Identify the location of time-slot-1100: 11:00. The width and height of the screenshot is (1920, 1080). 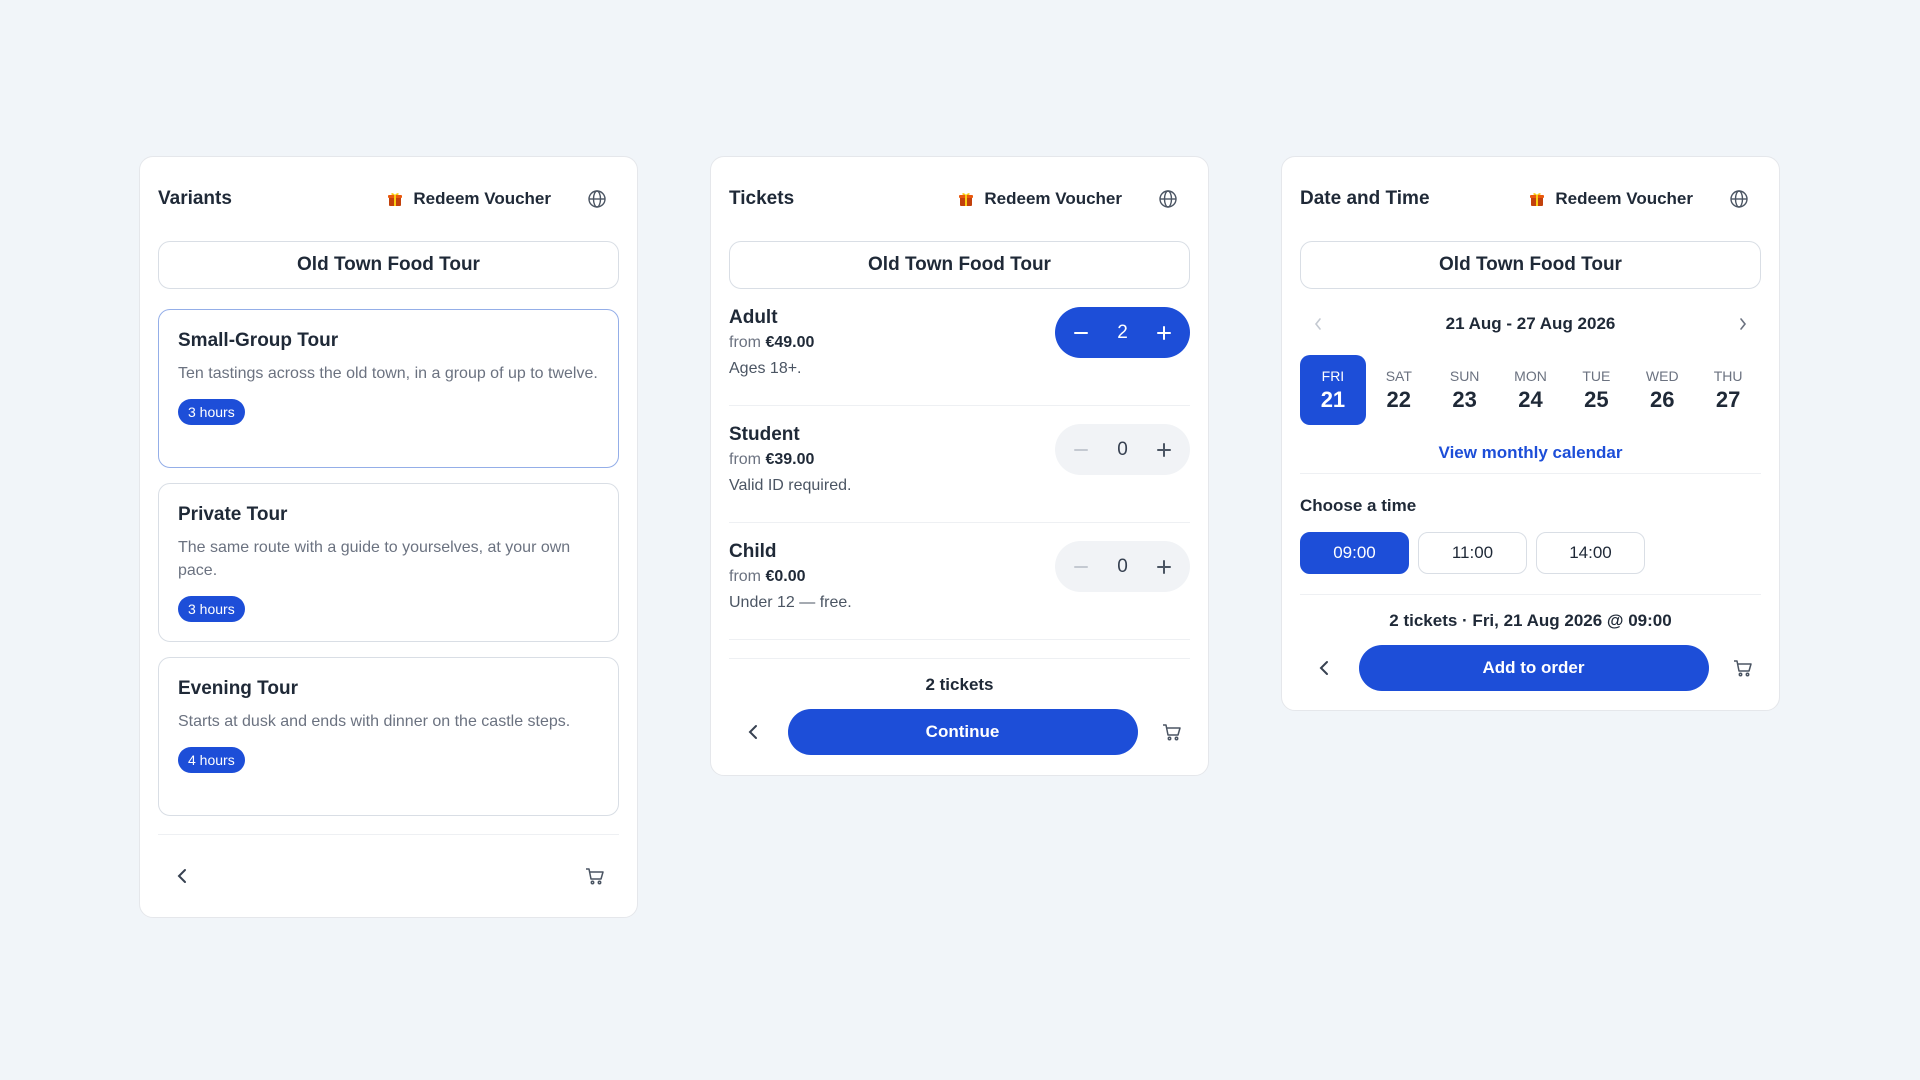
(1472, 553).